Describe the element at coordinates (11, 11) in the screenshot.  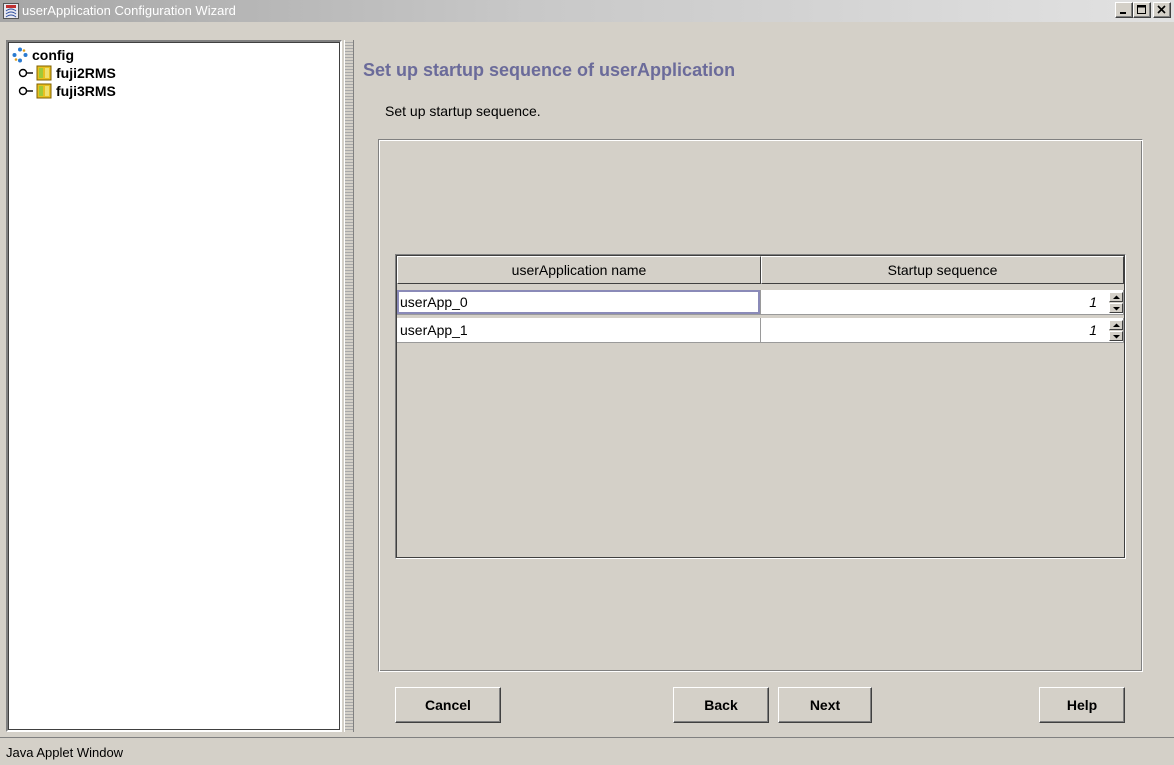
I see `java-applet-icon` at that location.